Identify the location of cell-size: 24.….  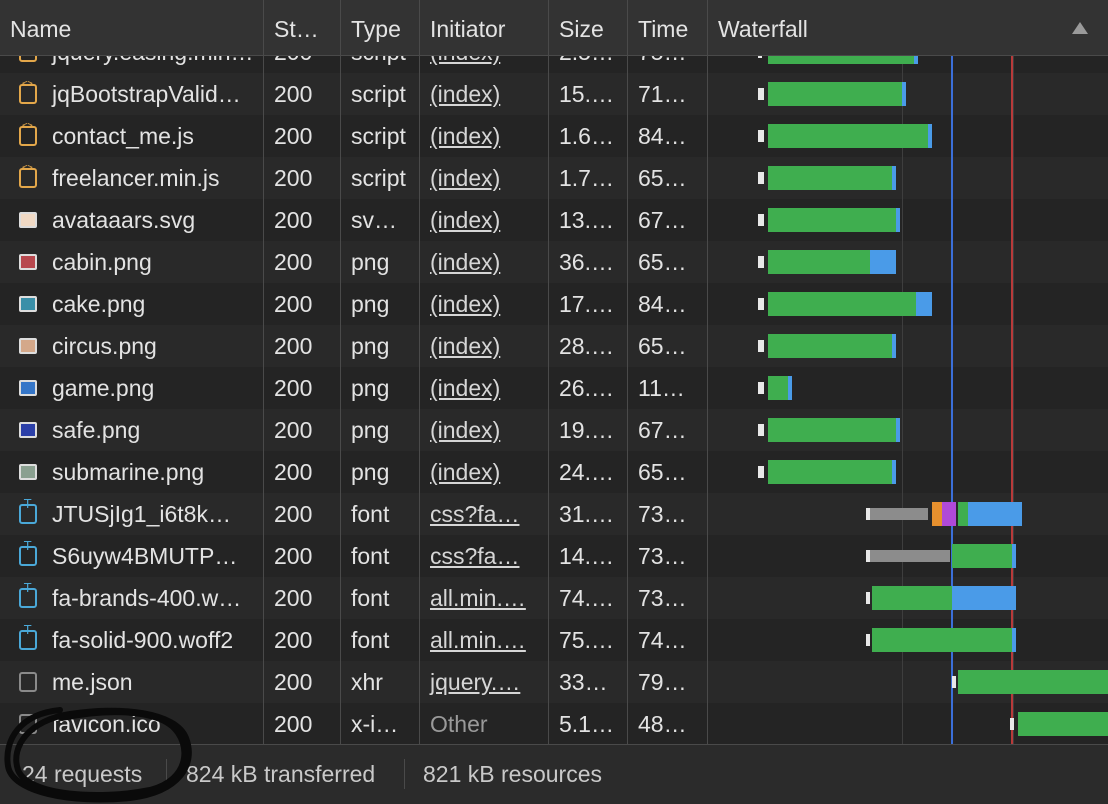
(586, 472).